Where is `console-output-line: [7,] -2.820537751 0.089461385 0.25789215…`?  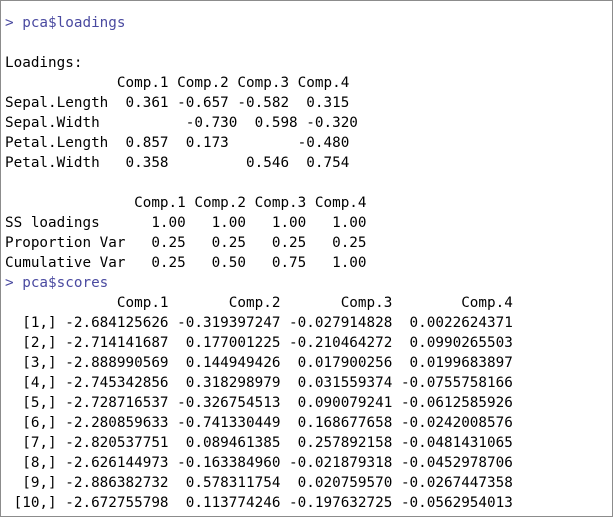
console-output-line: [7,] -2.820537751 0.089461385 0.25789215… is located at coordinates (259, 443).